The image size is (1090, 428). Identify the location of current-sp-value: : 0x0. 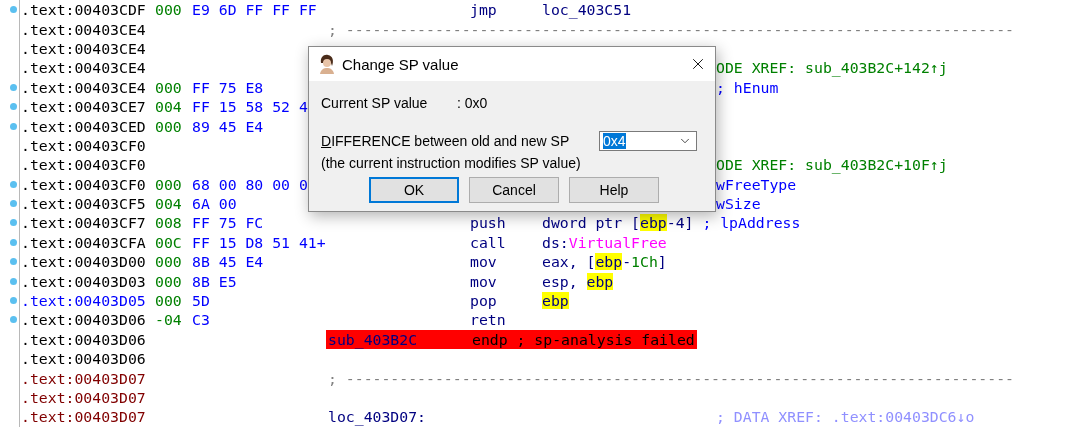
(472, 103).